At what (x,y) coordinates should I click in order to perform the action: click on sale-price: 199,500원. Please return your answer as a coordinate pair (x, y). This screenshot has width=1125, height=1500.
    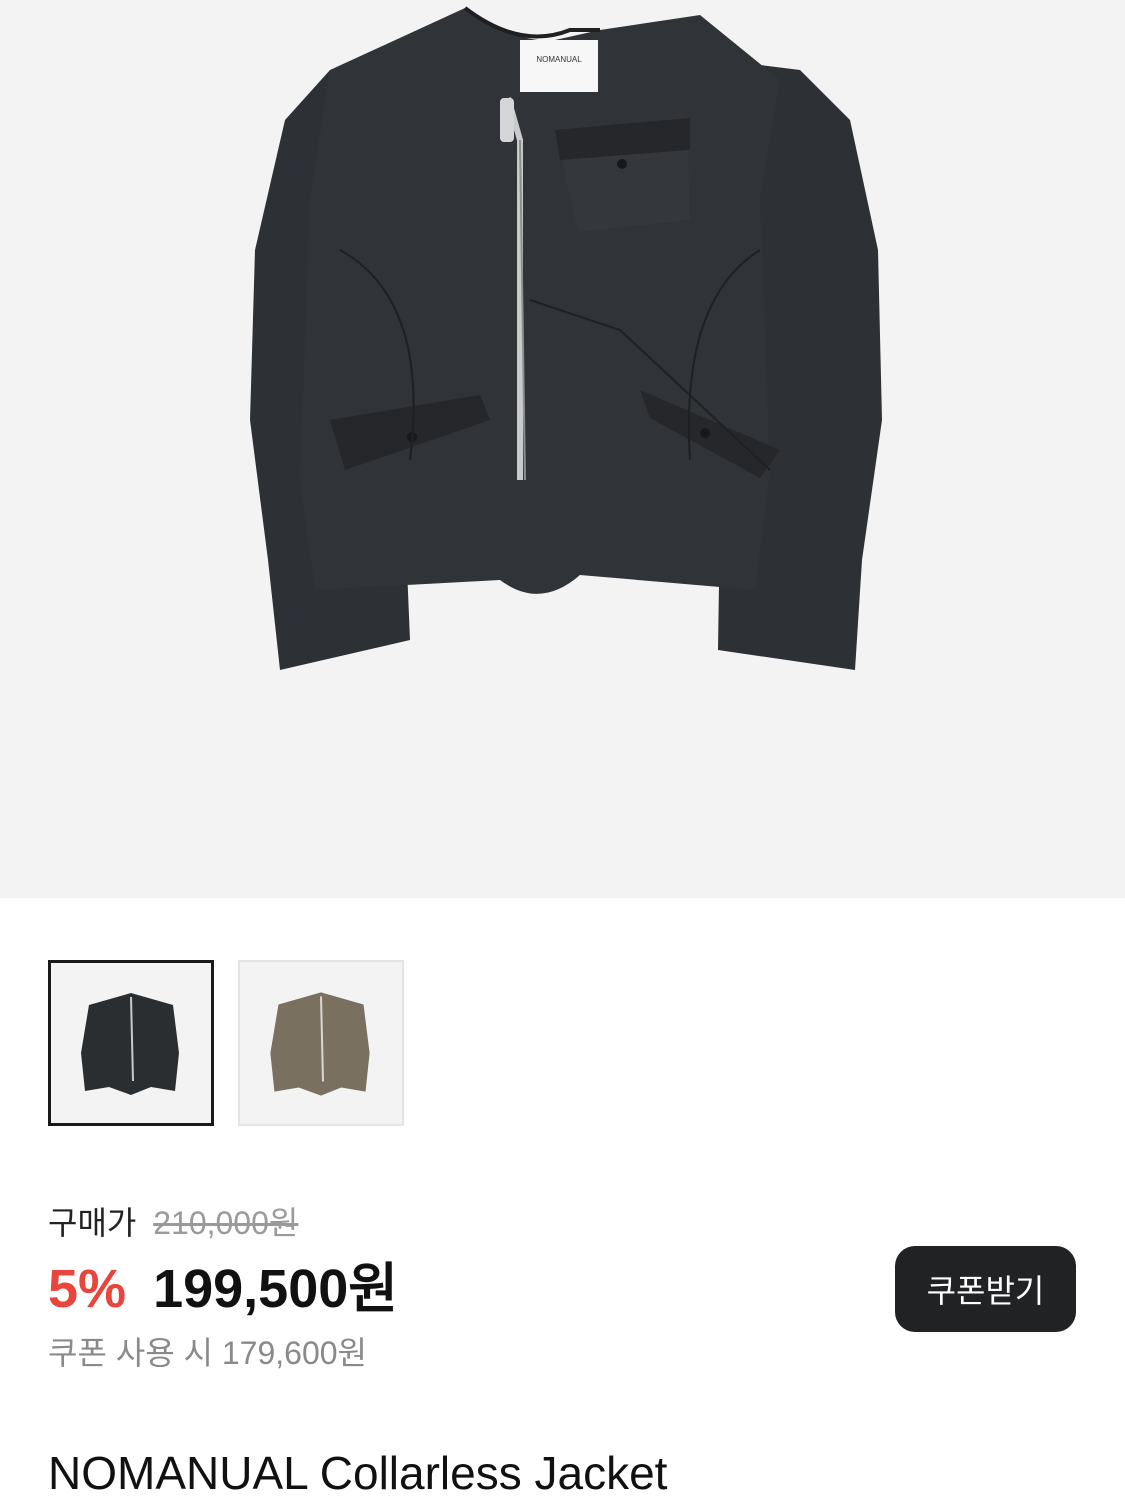
    Looking at the image, I should click on (275, 1289).